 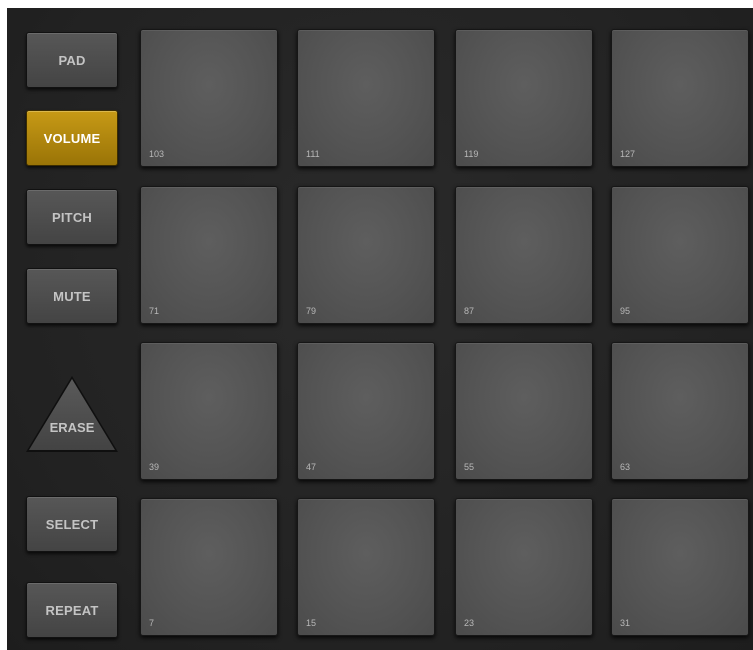 I want to click on drum-pad: 119, so click(x=524, y=98).